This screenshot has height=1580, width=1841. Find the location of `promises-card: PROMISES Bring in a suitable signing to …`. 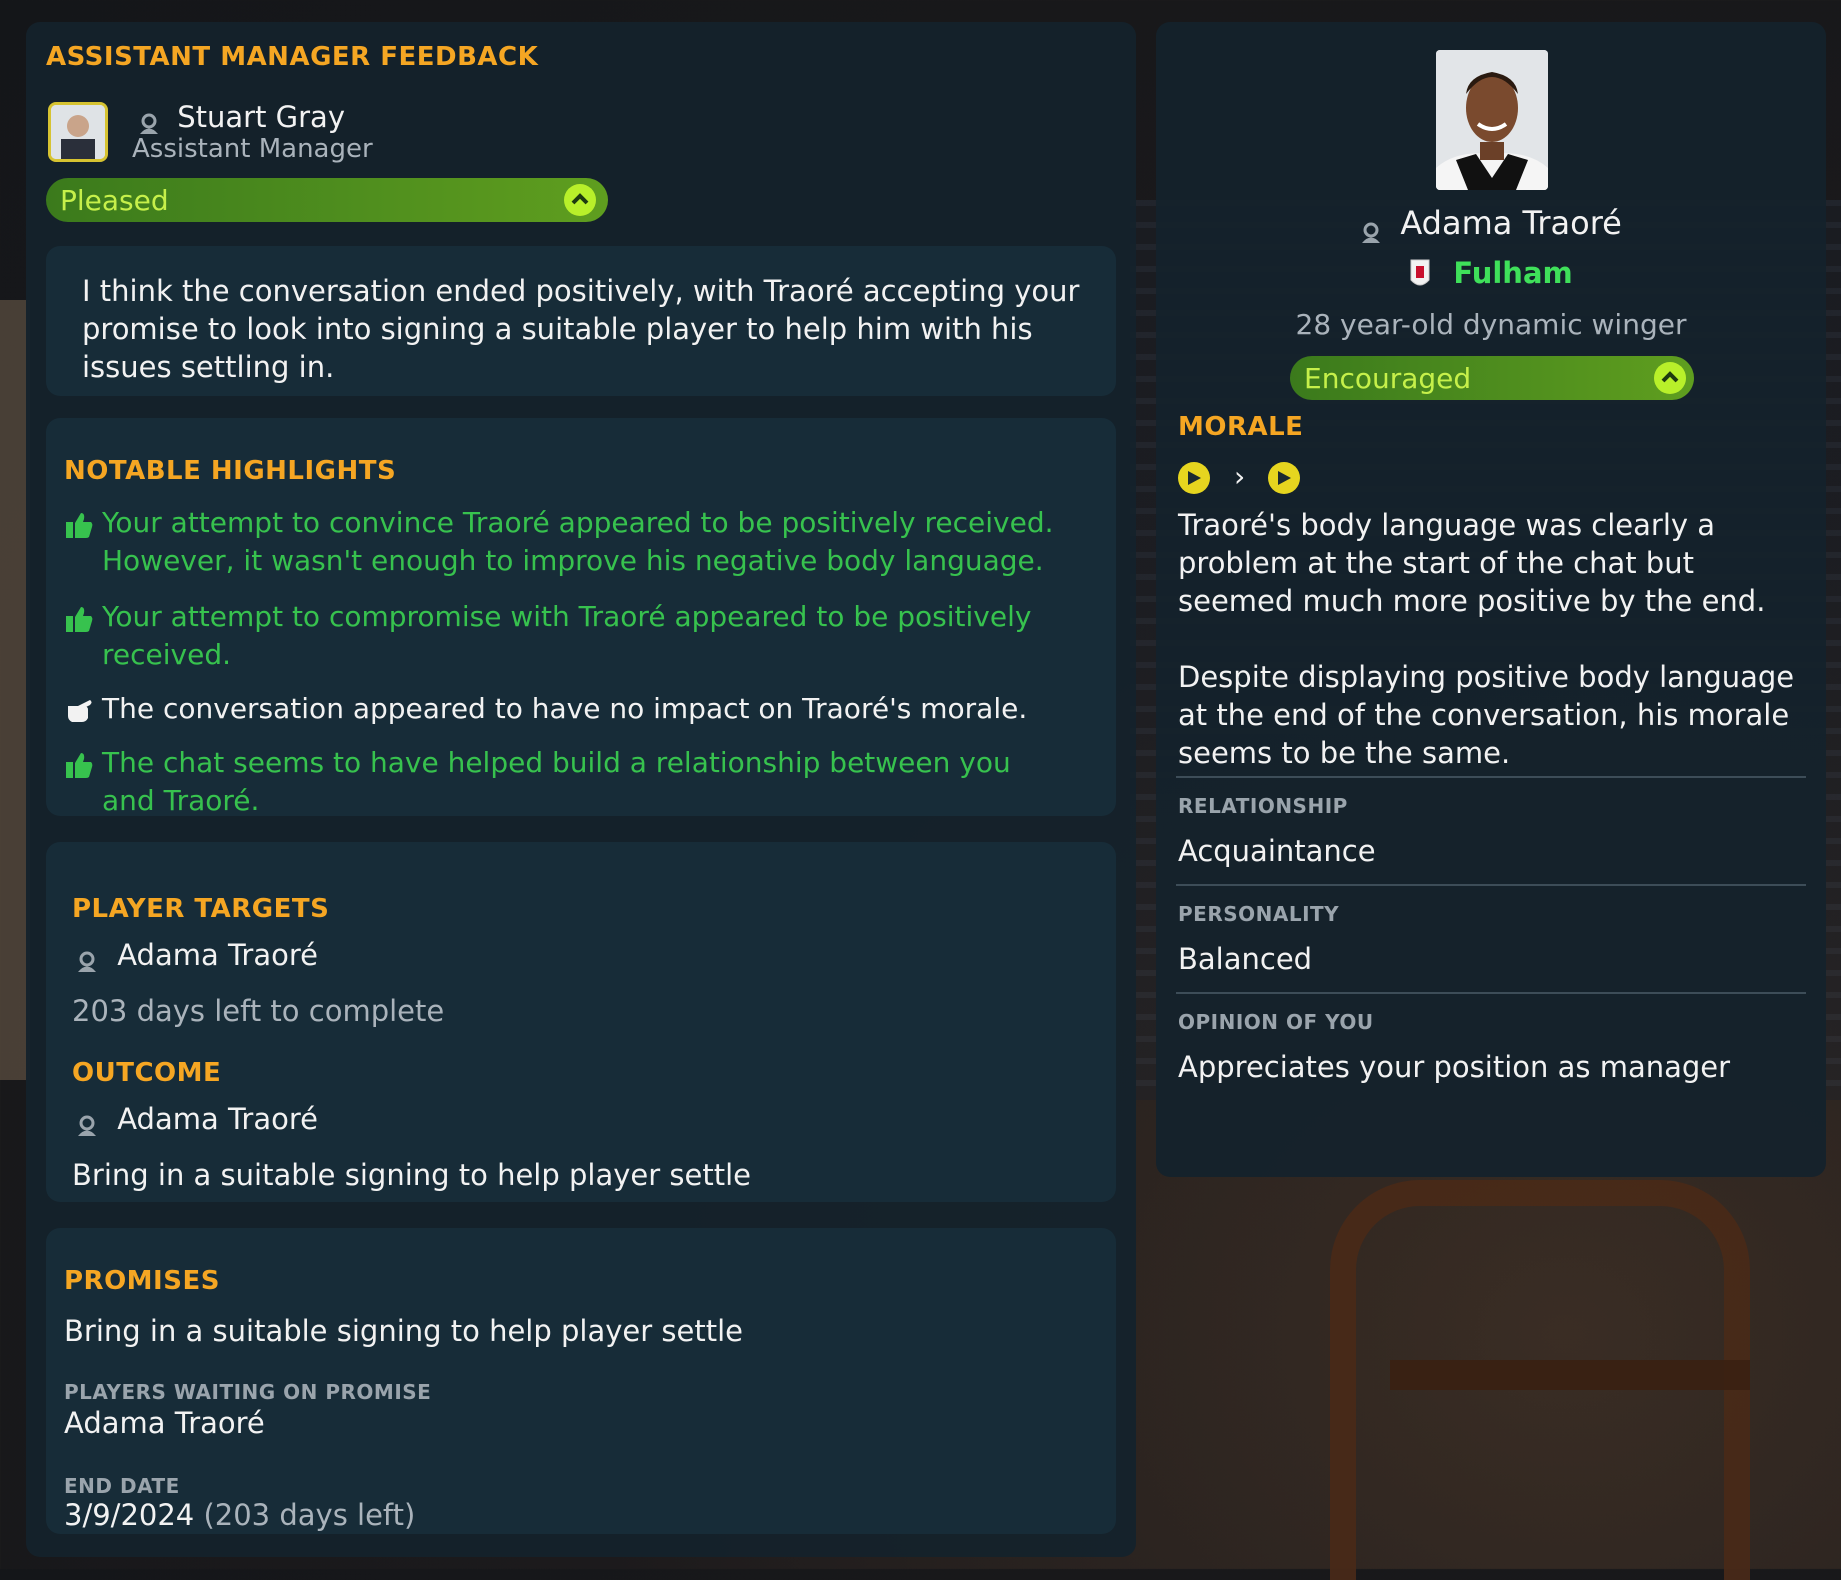

promises-card: PROMISES Bring in a suitable signing to … is located at coordinates (581, 1381).